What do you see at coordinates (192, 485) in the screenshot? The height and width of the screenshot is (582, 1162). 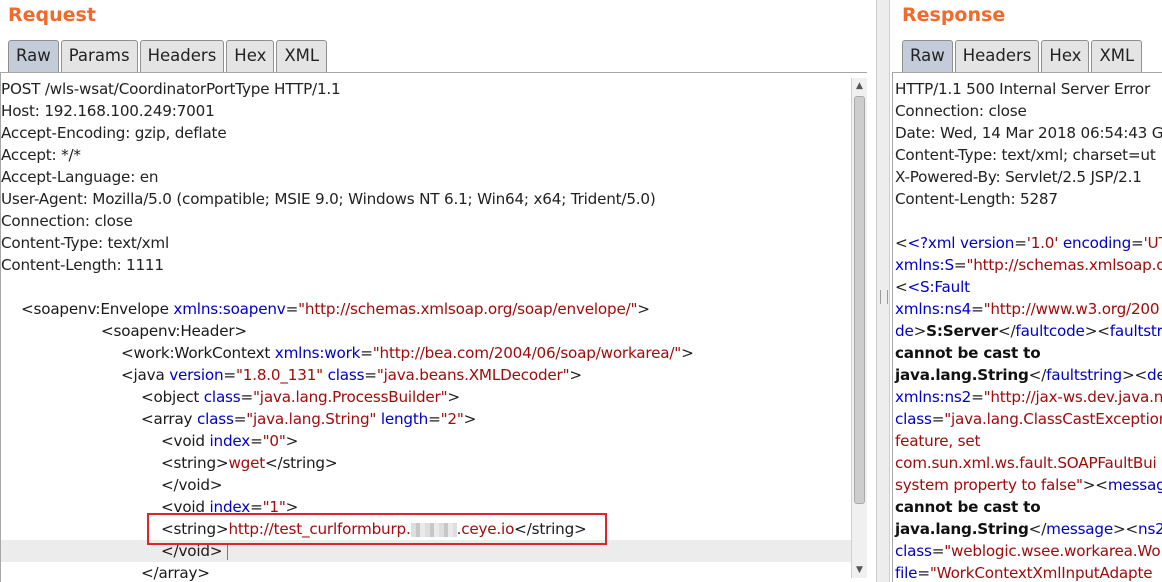 I see `xml-void-close-line: </void>` at bounding box center [192, 485].